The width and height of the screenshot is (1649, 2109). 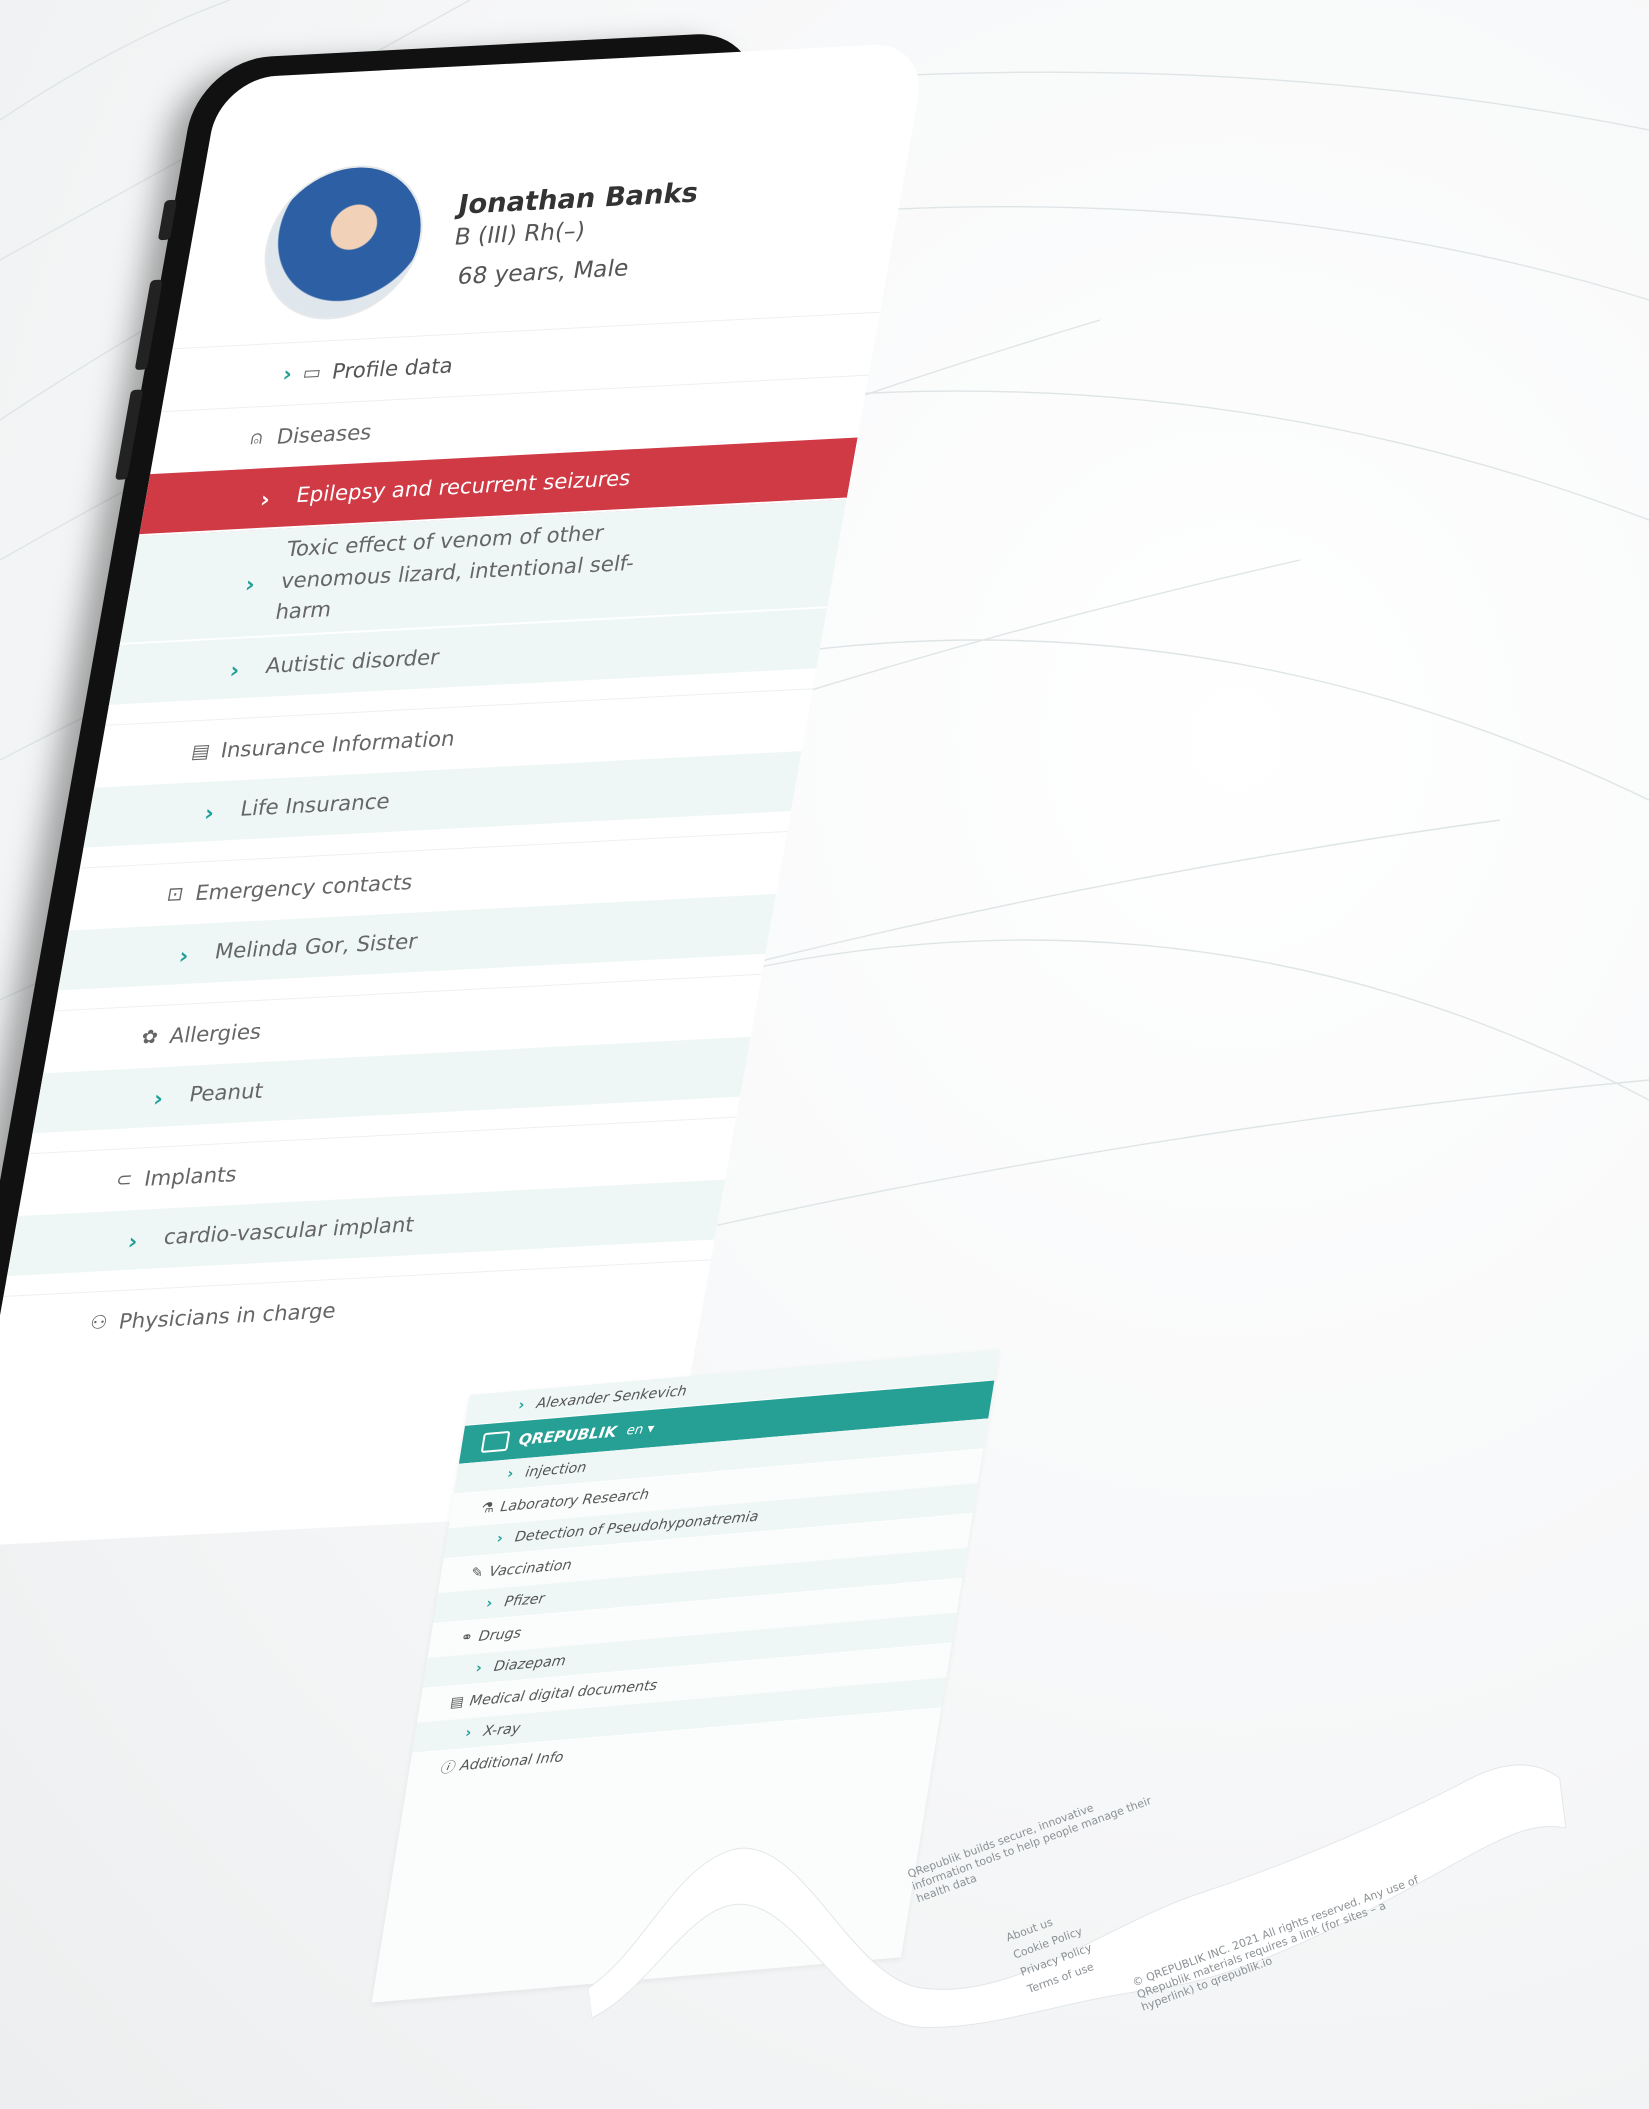 I want to click on file-icon: ▤, so click(x=456, y=1703).